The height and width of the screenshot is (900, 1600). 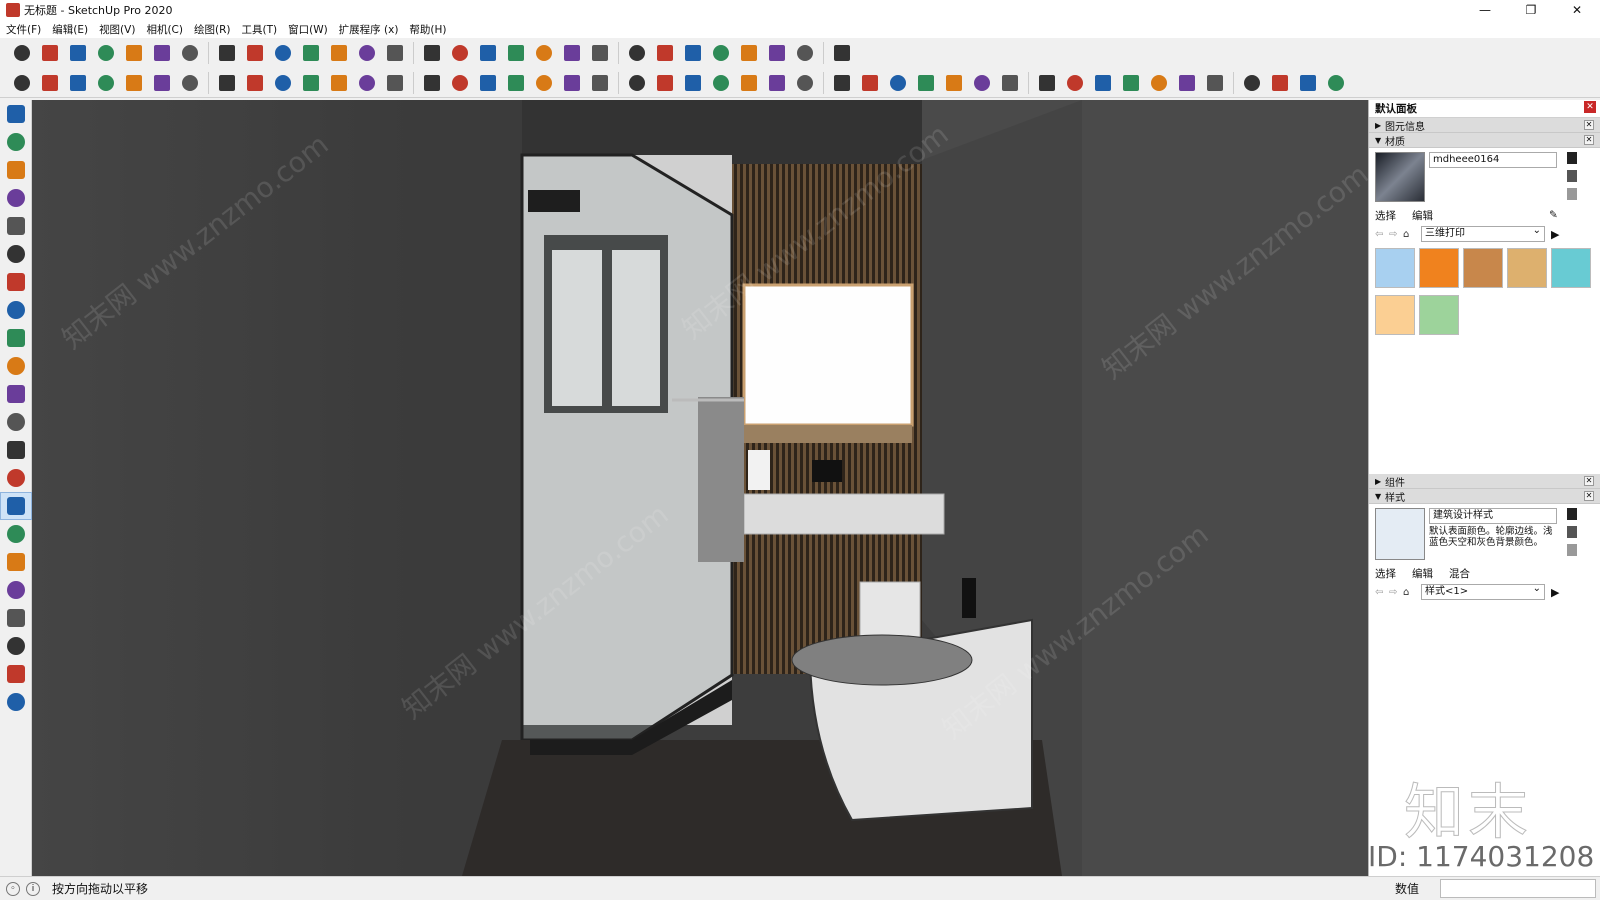 I want to click on grid-icon, so click(x=50, y=53).